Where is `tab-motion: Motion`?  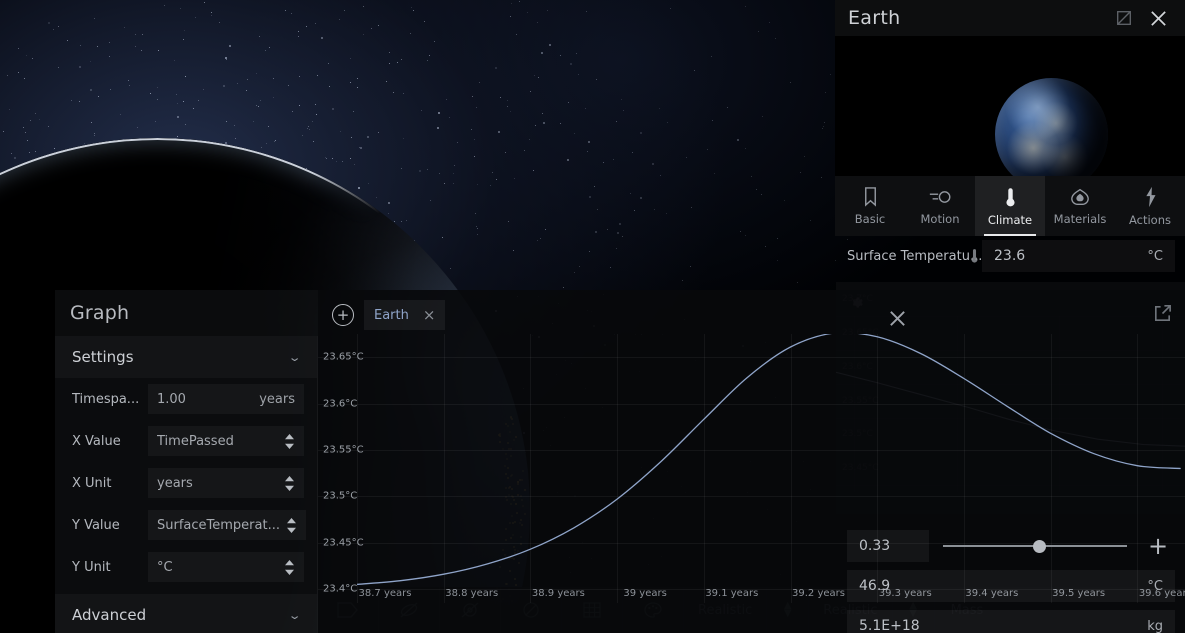 tab-motion: Motion is located at coordinates (940, 206).